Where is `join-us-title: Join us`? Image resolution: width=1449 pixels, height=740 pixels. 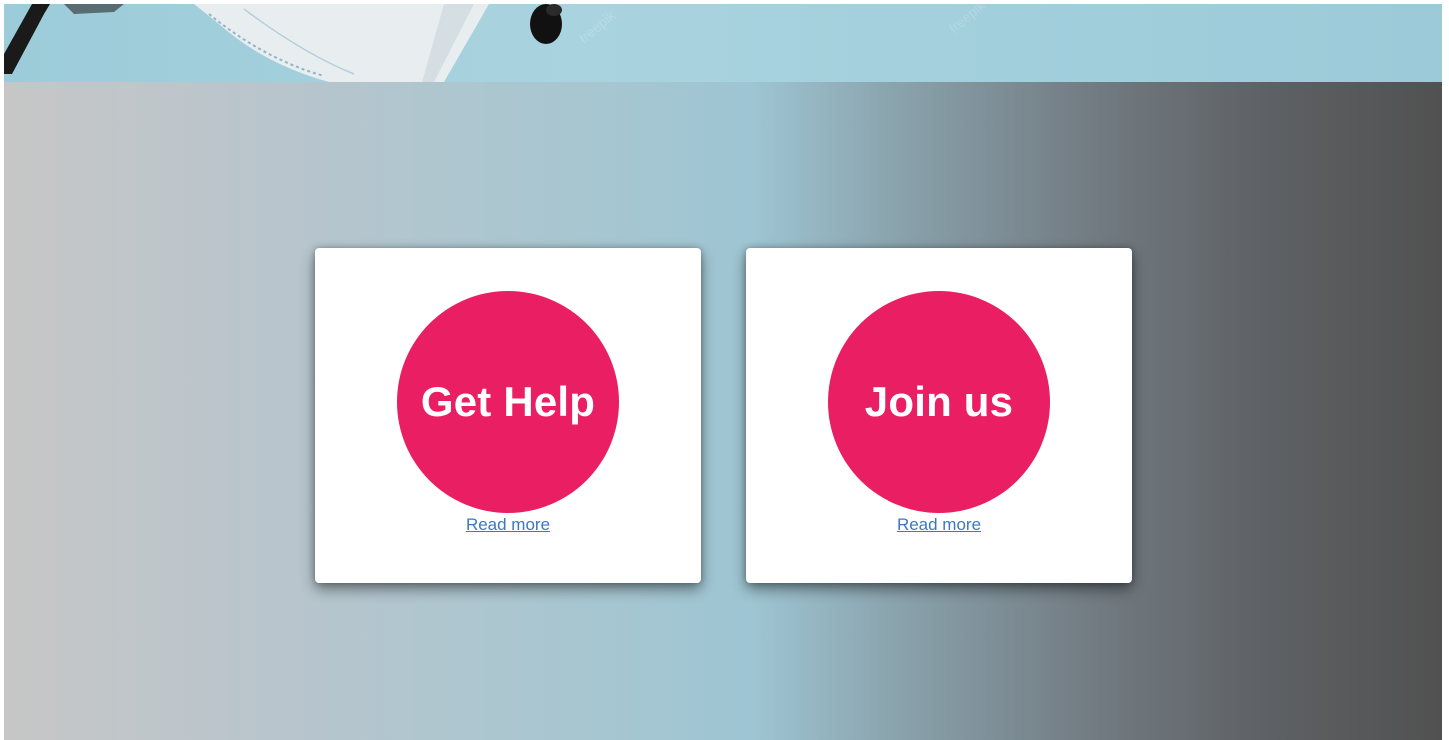 join-us-title: Join us is located at coordinates (939, 401).